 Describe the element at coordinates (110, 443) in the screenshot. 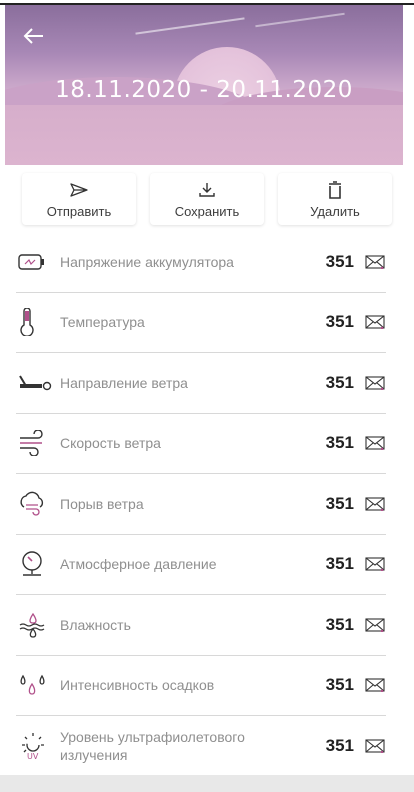

I see `list-item-label: Скорость ветра` at that location.